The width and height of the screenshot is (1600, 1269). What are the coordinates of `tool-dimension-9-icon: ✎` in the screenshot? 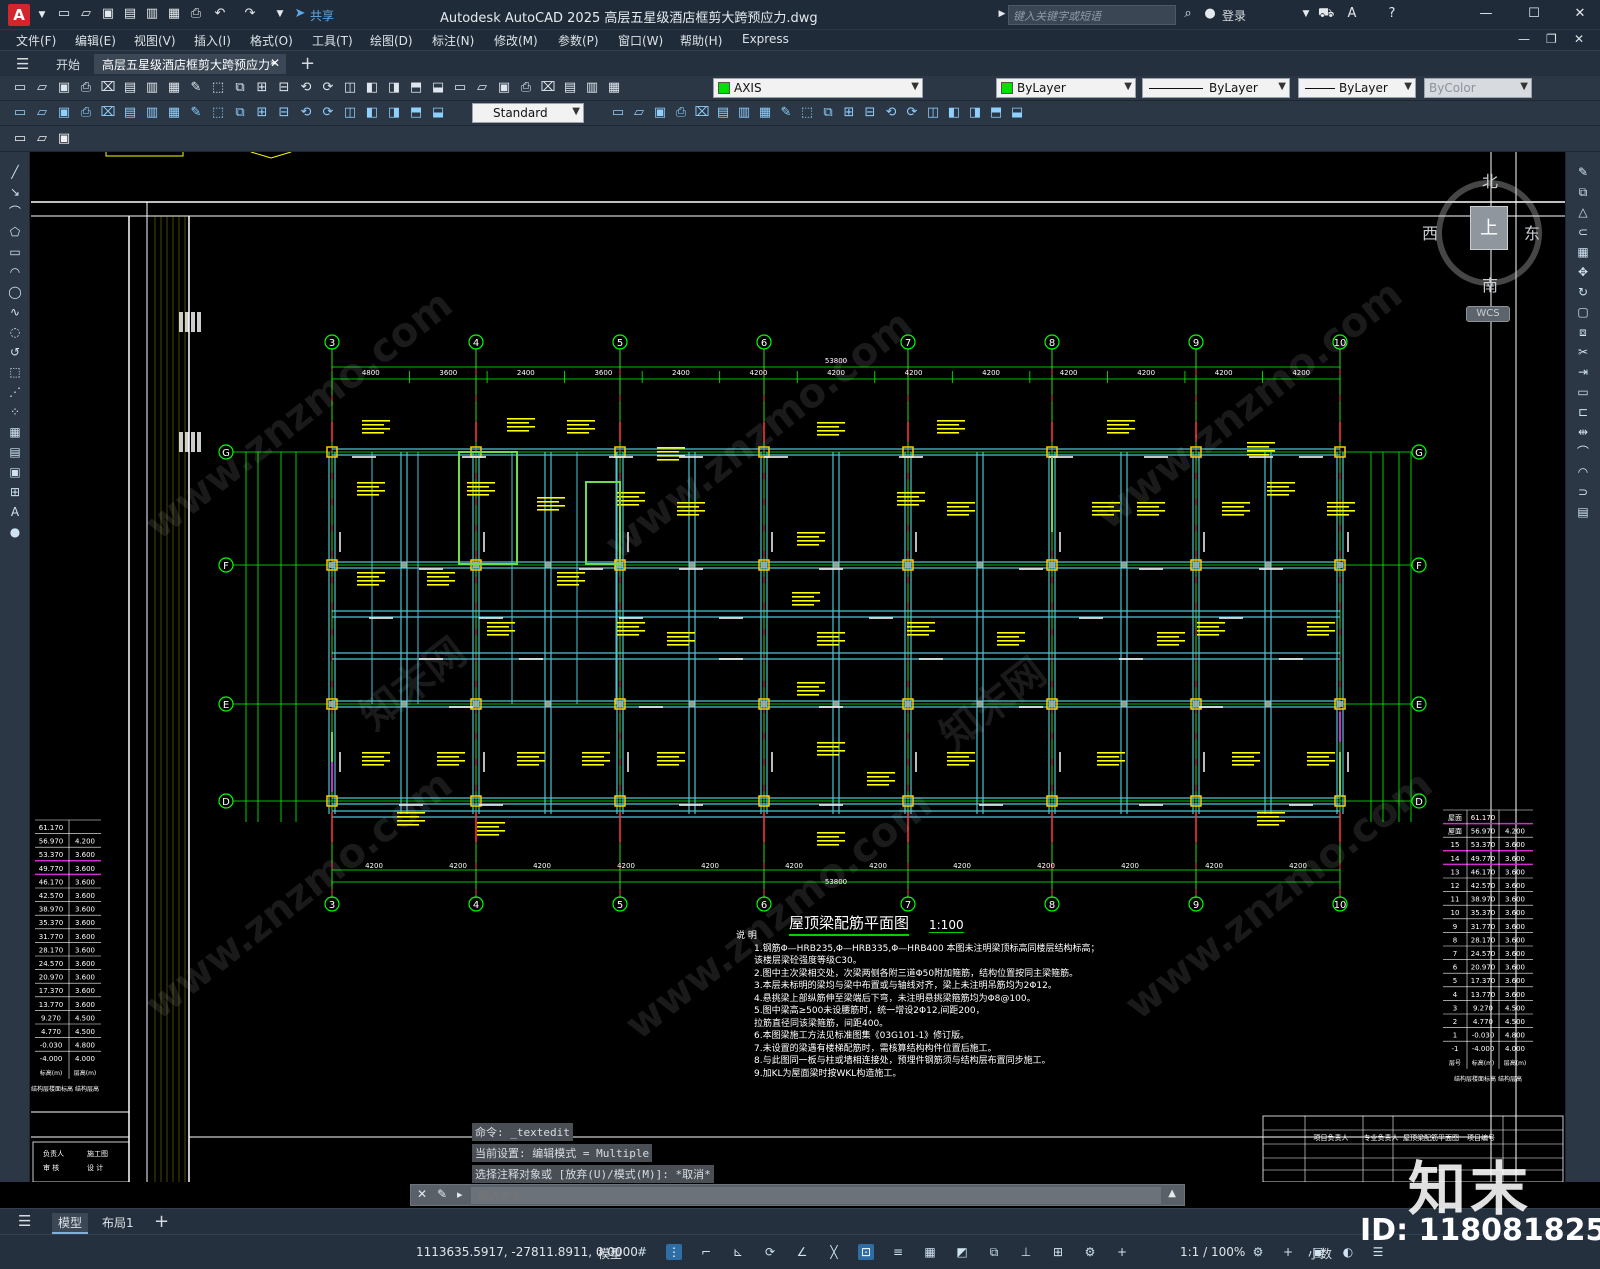 It's located at (196, 113).